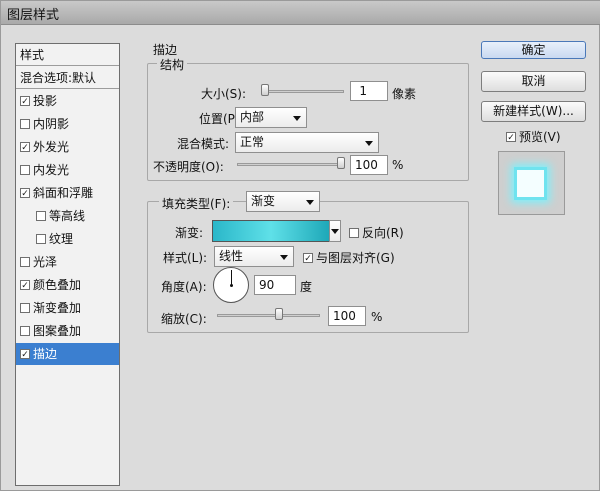 This screenshot has width=600, height=491. I want to click on style-item: 外发光, so click(67, 147).